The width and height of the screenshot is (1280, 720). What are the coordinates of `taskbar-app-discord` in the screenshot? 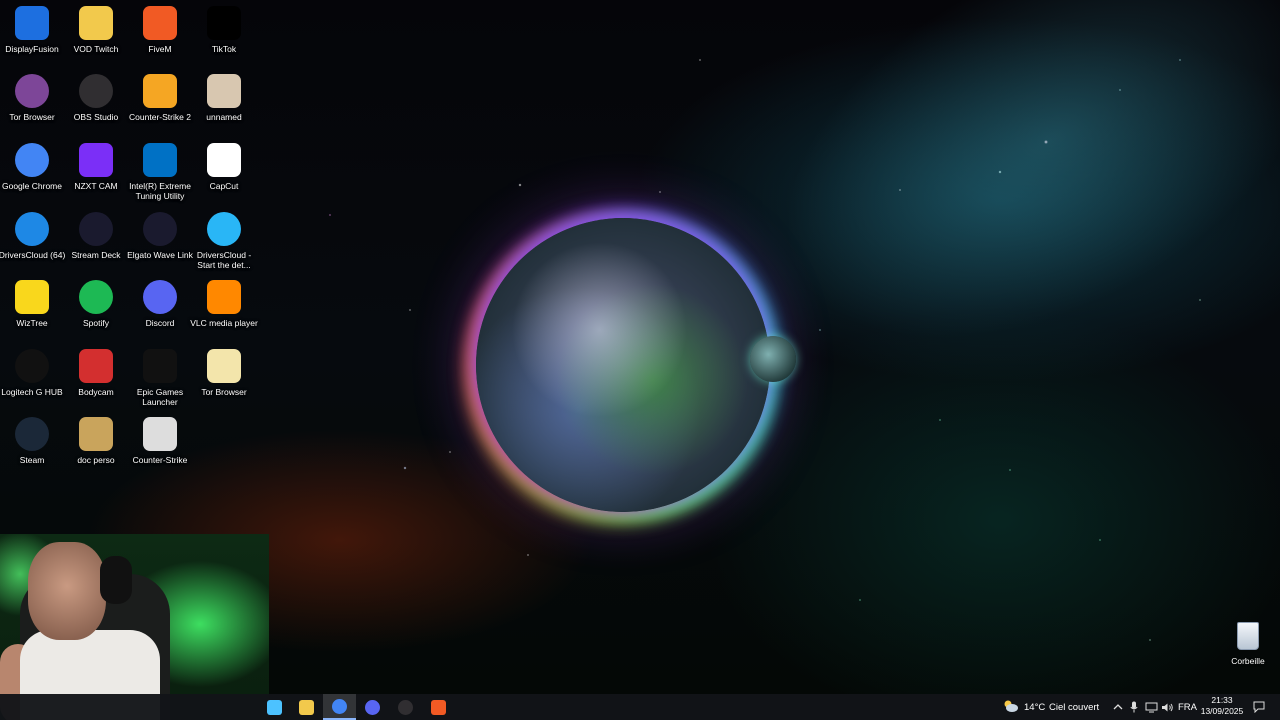 It's located at (372, 707).